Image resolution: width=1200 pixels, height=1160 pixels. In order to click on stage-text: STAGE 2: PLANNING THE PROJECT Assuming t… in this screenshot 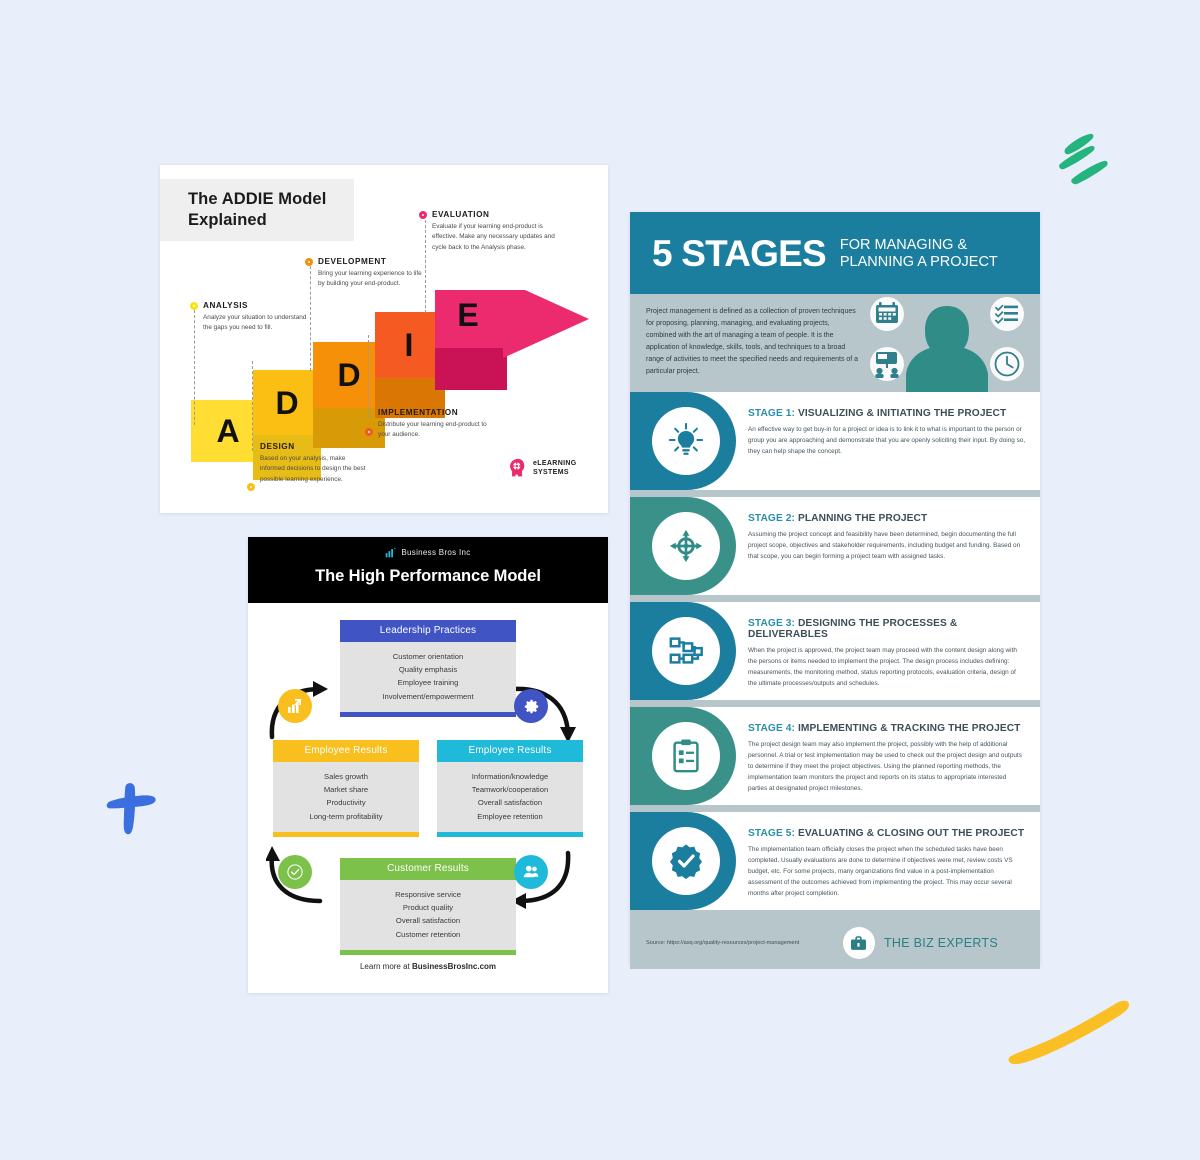, I will do `click(894, 529)`.